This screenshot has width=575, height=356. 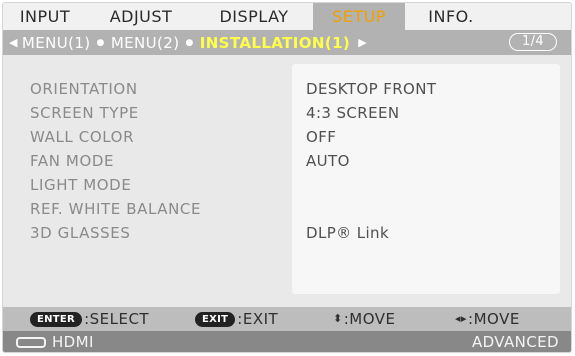 I want to click on setting-value-wall-color: OFF, so click(x=321, y=137).